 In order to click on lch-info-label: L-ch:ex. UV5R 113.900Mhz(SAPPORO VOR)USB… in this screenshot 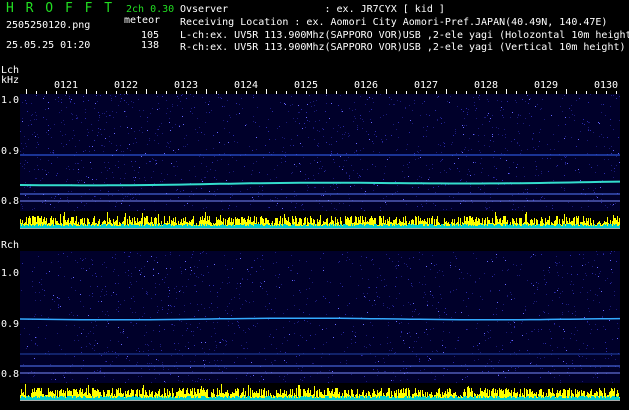, I will do `click(404, 35)`.